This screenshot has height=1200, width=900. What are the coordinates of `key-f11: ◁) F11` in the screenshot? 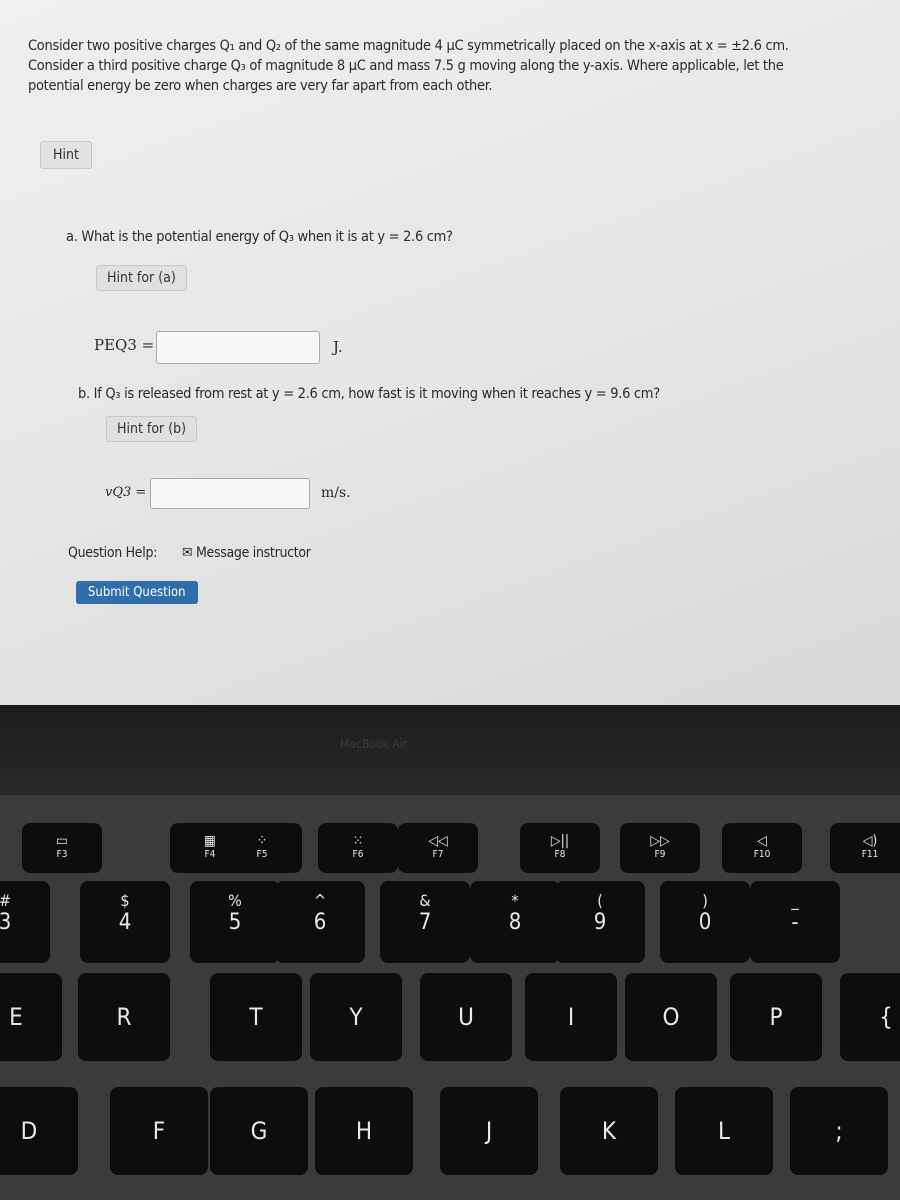 It's located at (865, 848).